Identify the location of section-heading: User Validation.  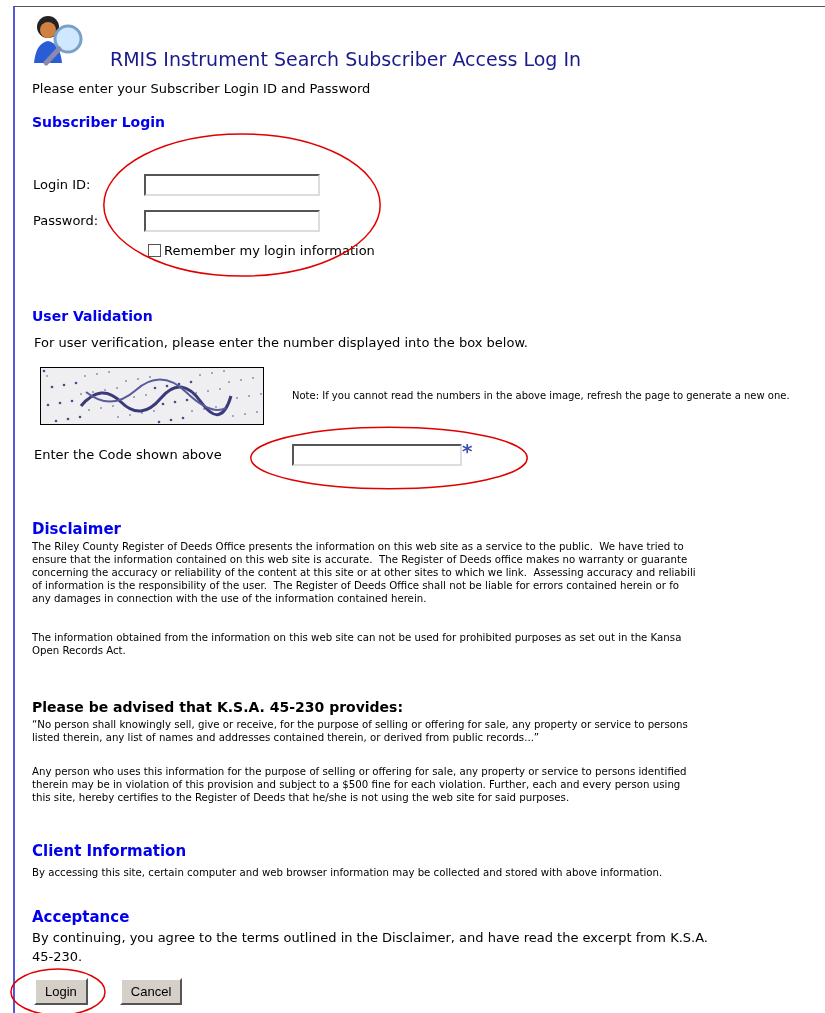
(93, 316).